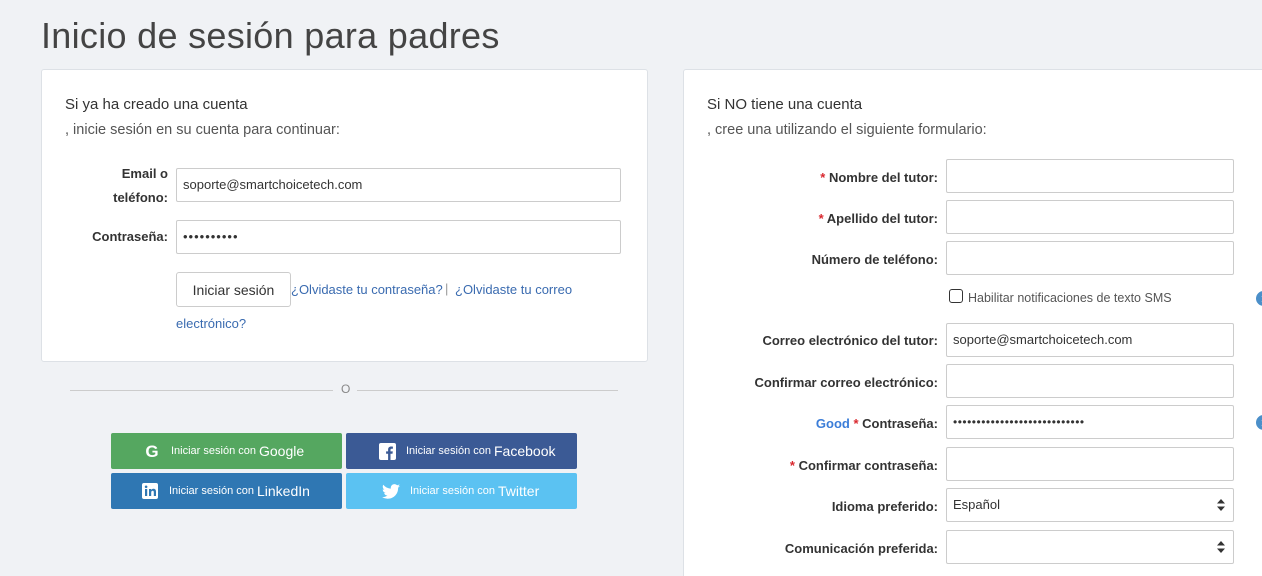 This screenshot has width=1262, height=576. I want to click on phone-input, so click(1090, 258).